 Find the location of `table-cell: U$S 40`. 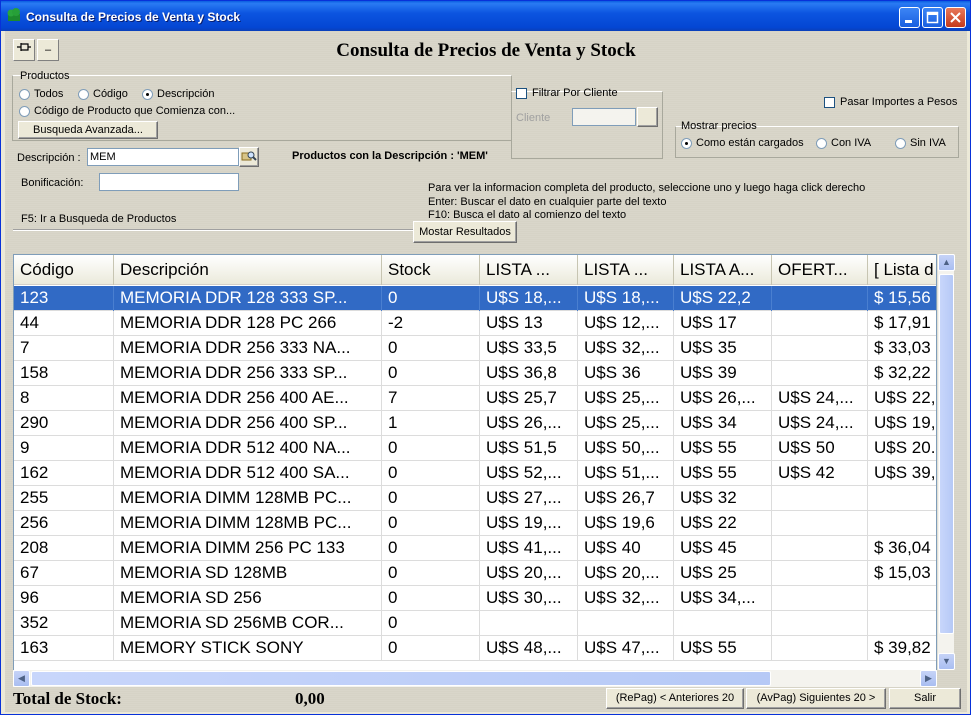

table-cell: U$S 40 is located at coordinates (626, 548).